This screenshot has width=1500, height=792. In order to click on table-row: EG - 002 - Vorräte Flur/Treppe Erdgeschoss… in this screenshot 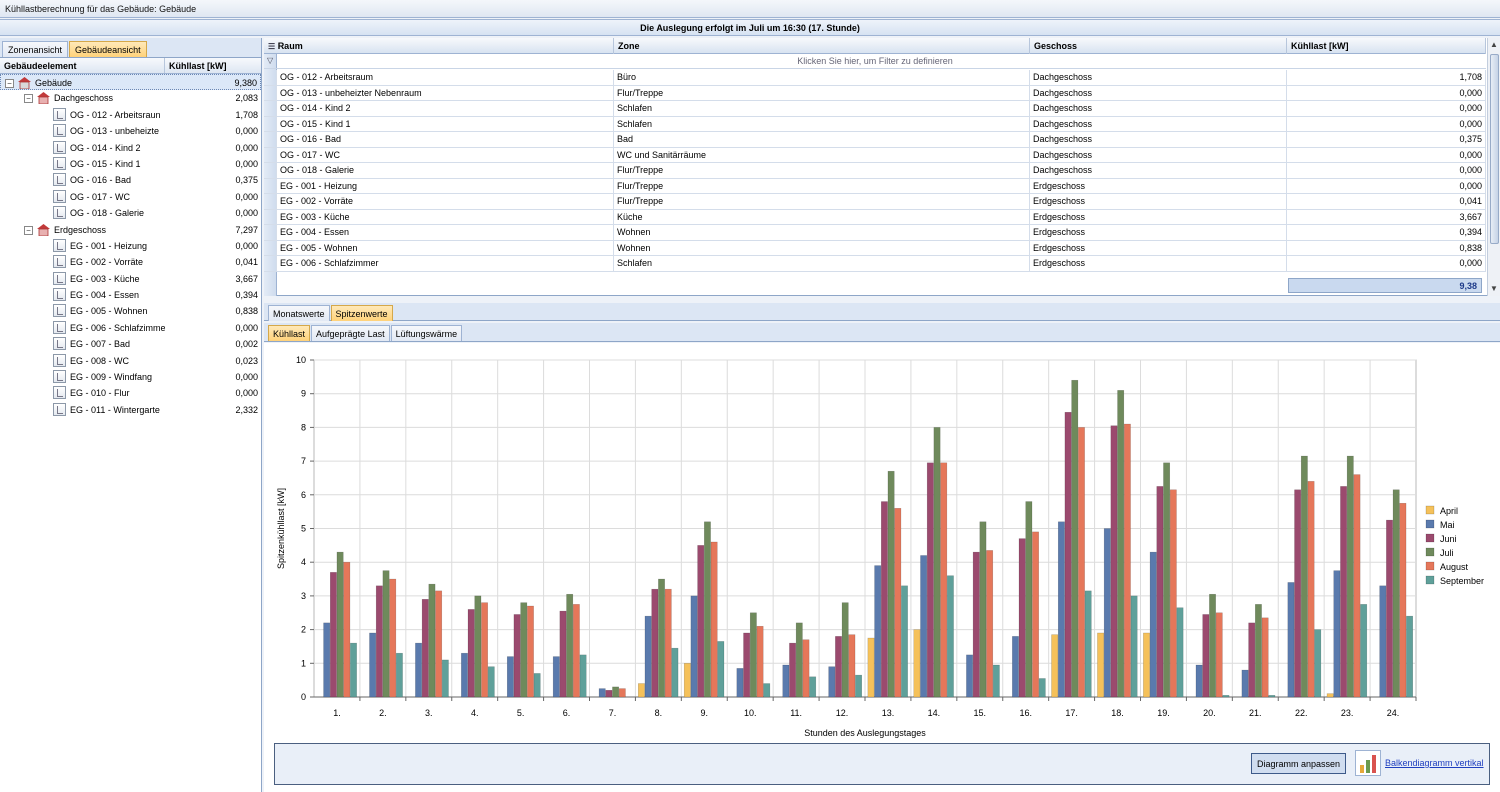, I will do `click(875, 202)`.